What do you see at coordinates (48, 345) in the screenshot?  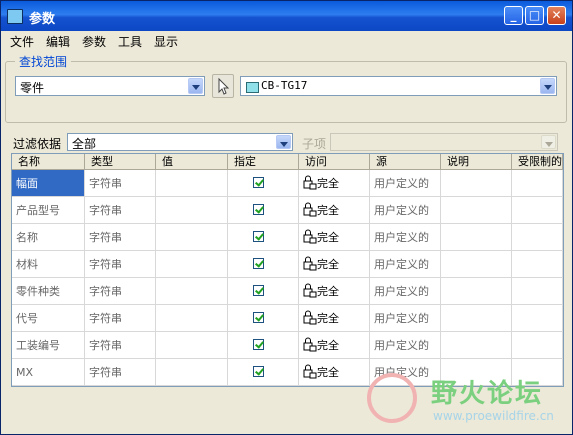 I see `cell-name: 工装编号` at bounding box center [48, 345].